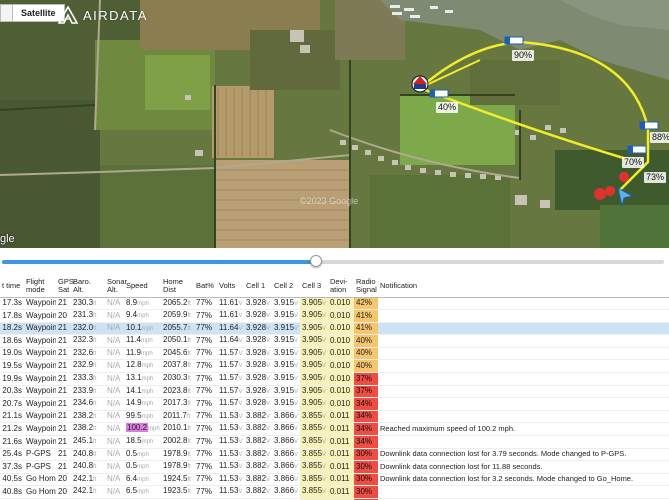 The width and height of the screenshot is (669, 500). Describe the element at coordinates (258, 286) in the screenshot. I see `column-header: Cell 1` at that location.